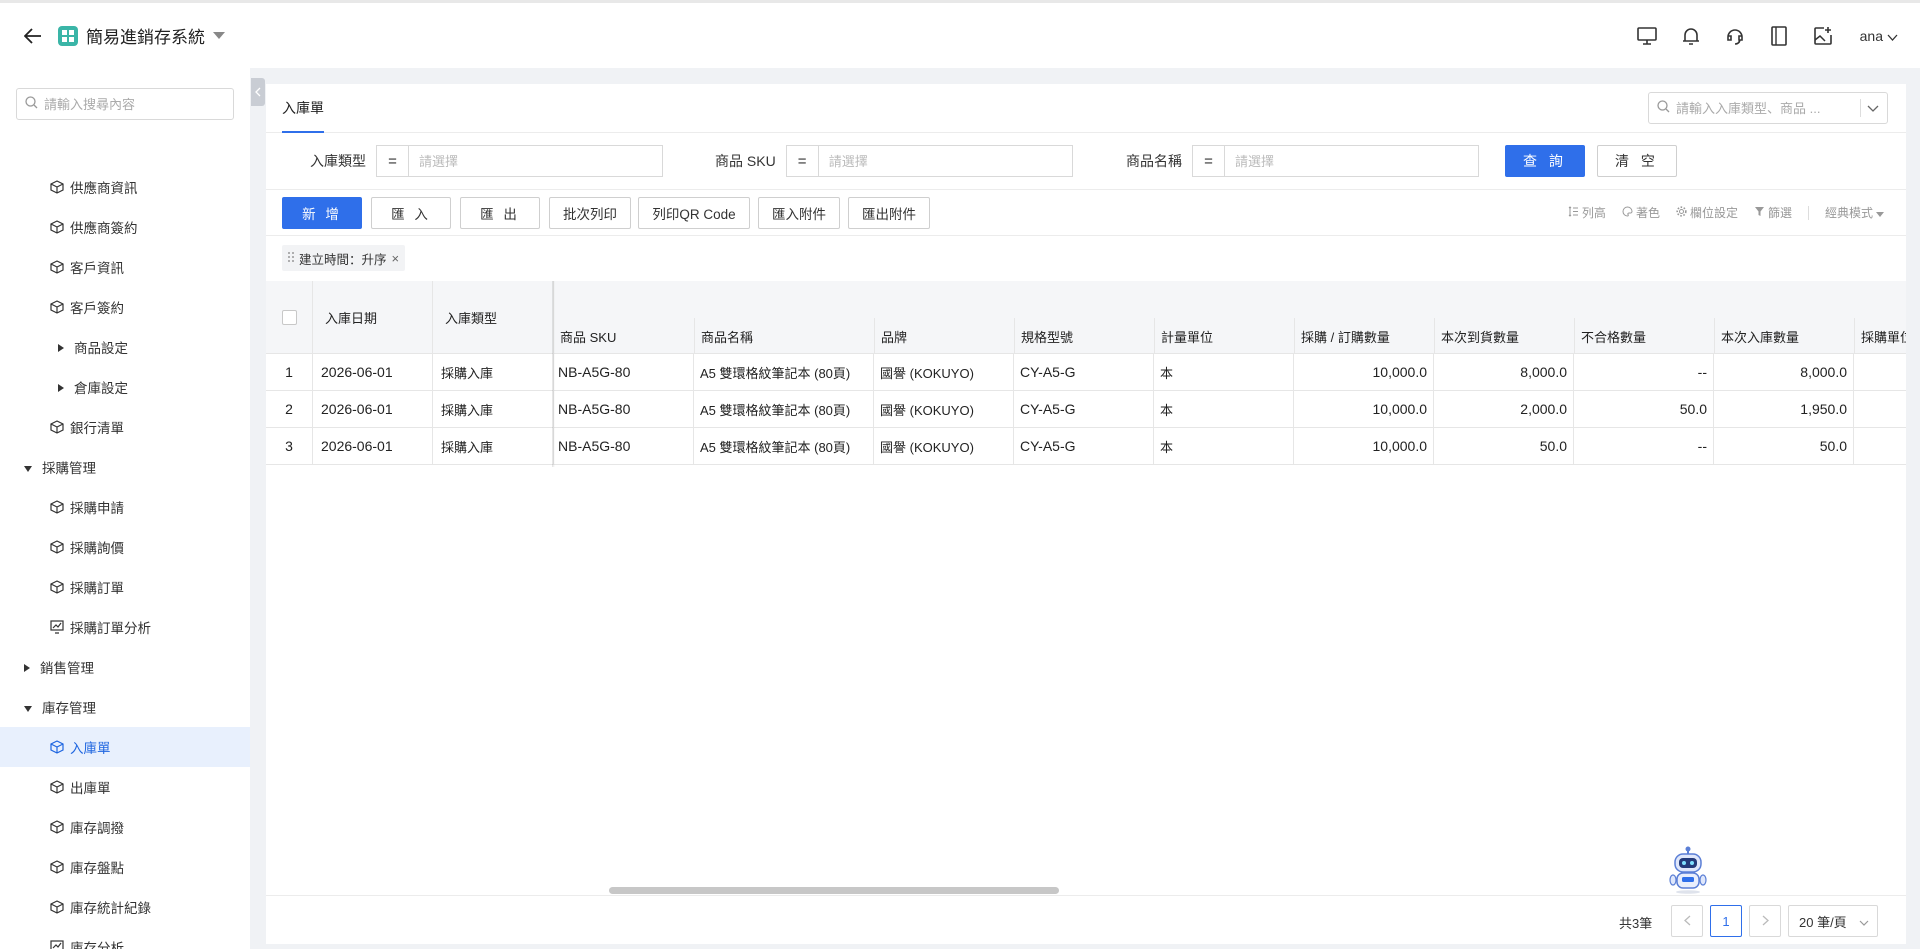  I want to click on sidebar-item-supplier-contract: 供應商簽約, so click(125, 227).